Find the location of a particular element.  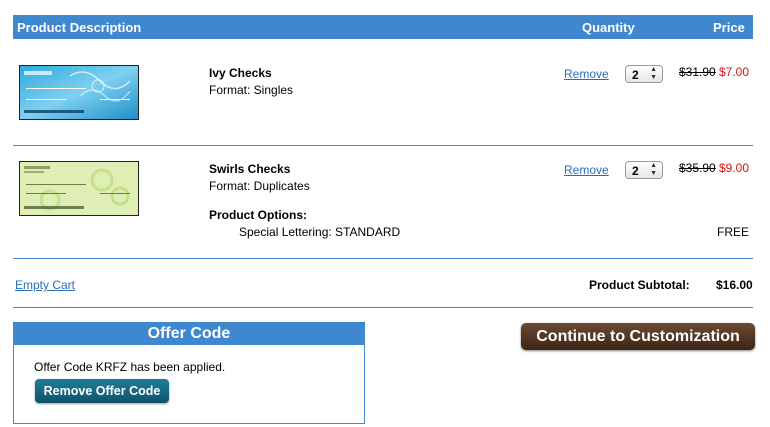

product-options-label: Product Options: is located at coordinates (258, 215).